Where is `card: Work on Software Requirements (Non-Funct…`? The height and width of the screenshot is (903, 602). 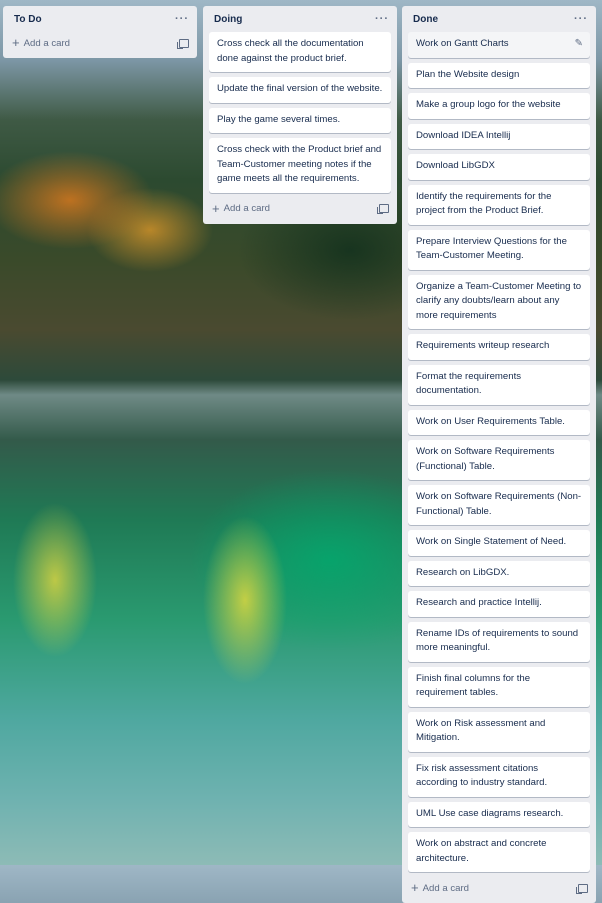 card: Work on Software Requirements (Non-Funct… is located at coordinates (499, 505).